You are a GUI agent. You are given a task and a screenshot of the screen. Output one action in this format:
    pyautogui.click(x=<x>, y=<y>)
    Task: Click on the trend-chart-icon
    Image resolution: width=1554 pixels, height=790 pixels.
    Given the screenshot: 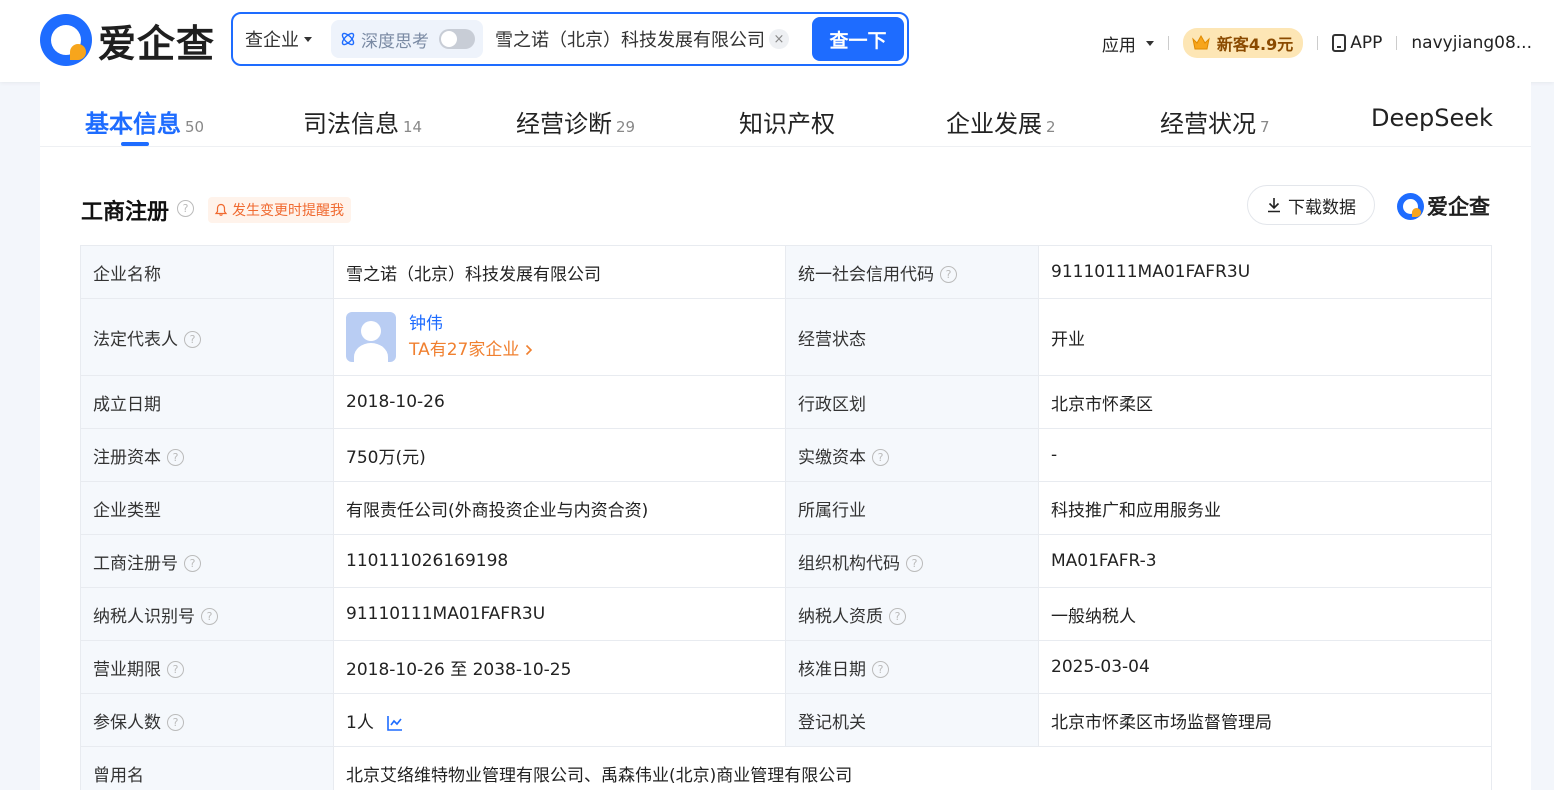 What is the action you would take?
    pyautogui.click(x=395, y=723)
    